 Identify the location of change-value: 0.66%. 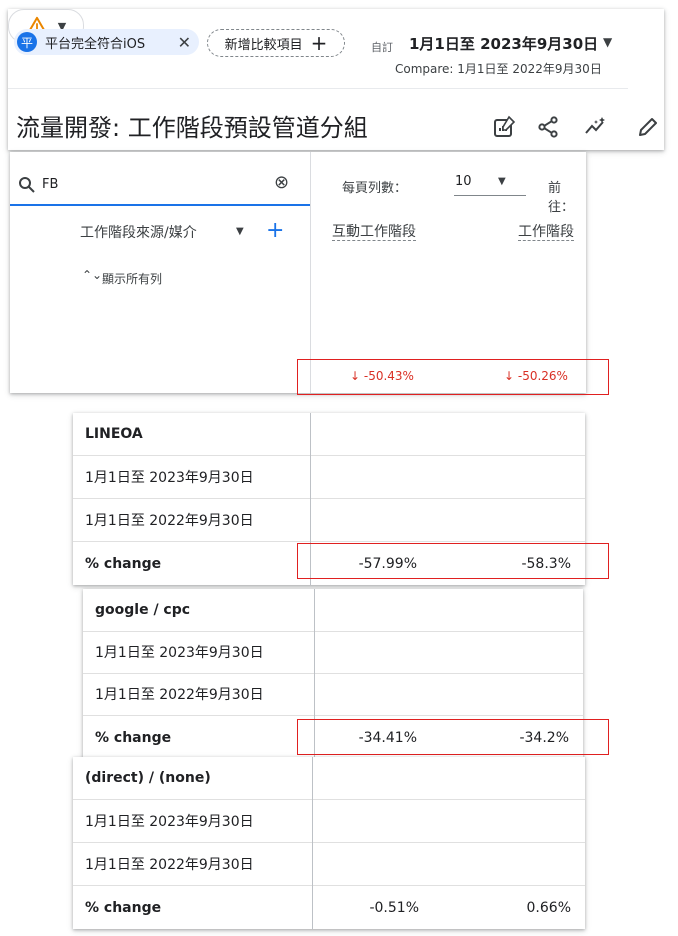
(548, 907).